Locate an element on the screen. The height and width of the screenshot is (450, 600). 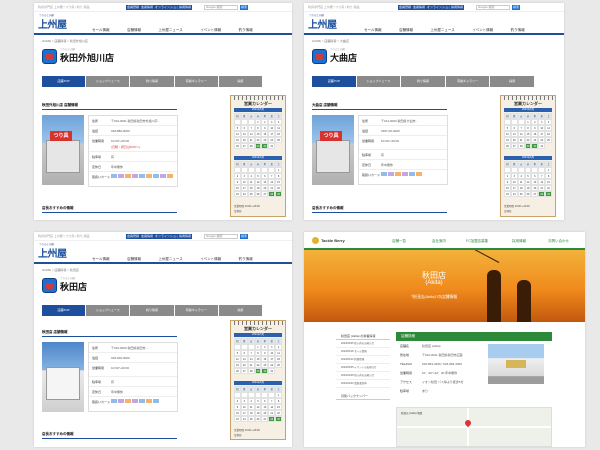
calendar-day: 30 is located at coordinates (535, 146).